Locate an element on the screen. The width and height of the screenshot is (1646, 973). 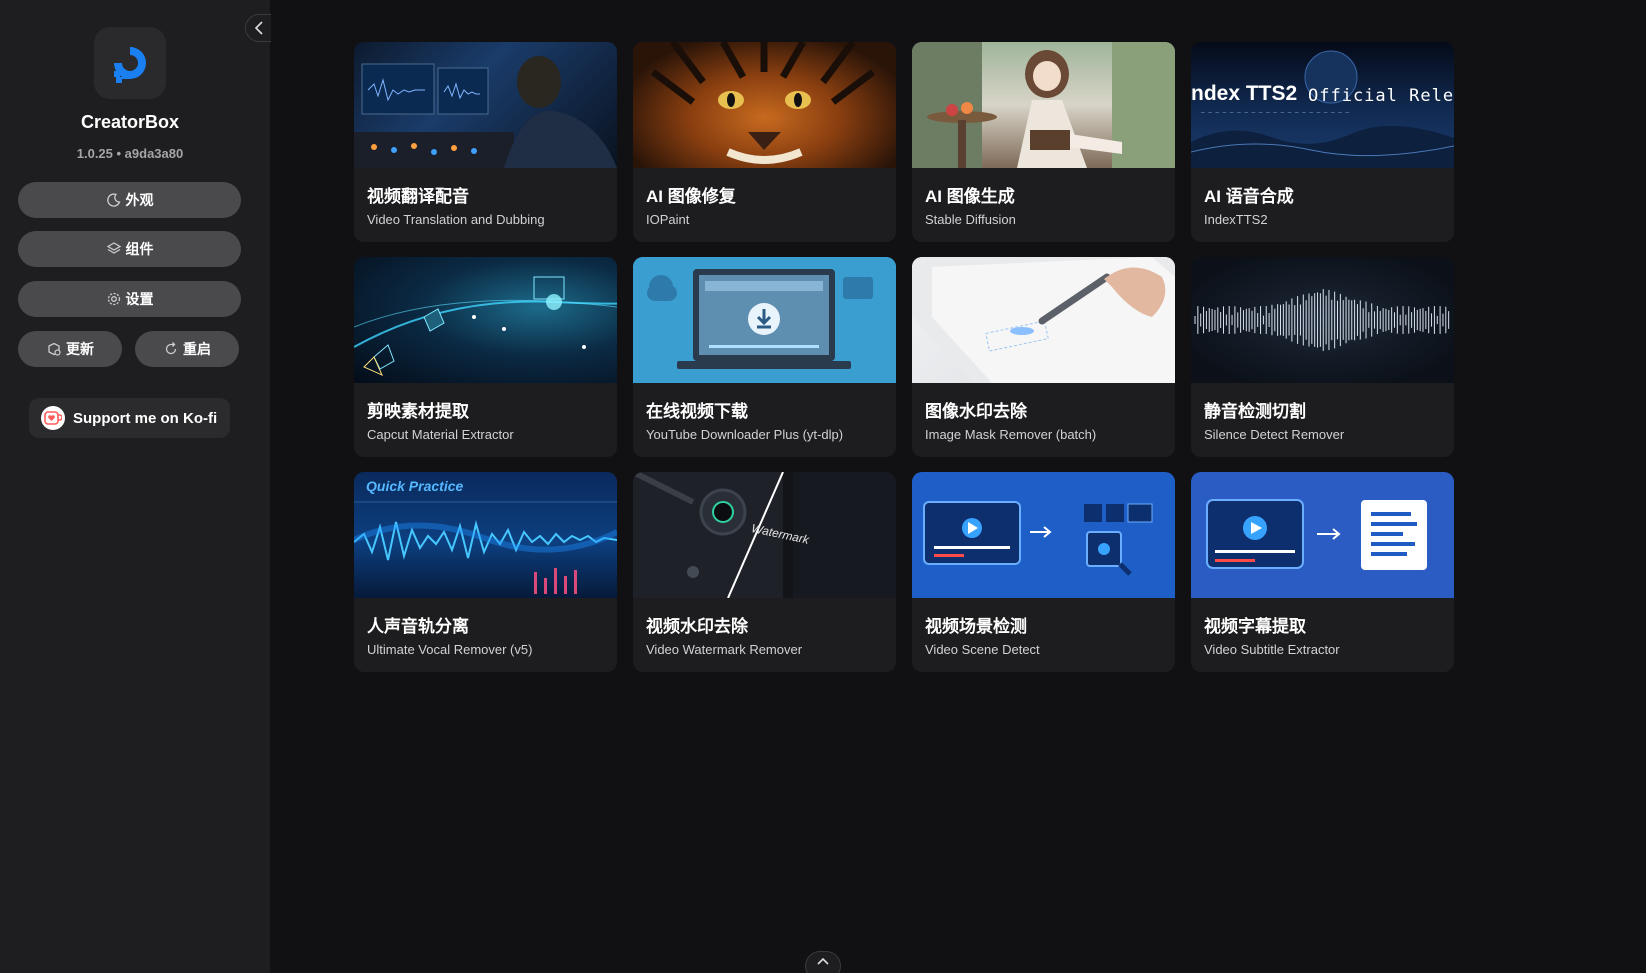
thumbnail-scene-detect is located at coordinates (1043, 535).